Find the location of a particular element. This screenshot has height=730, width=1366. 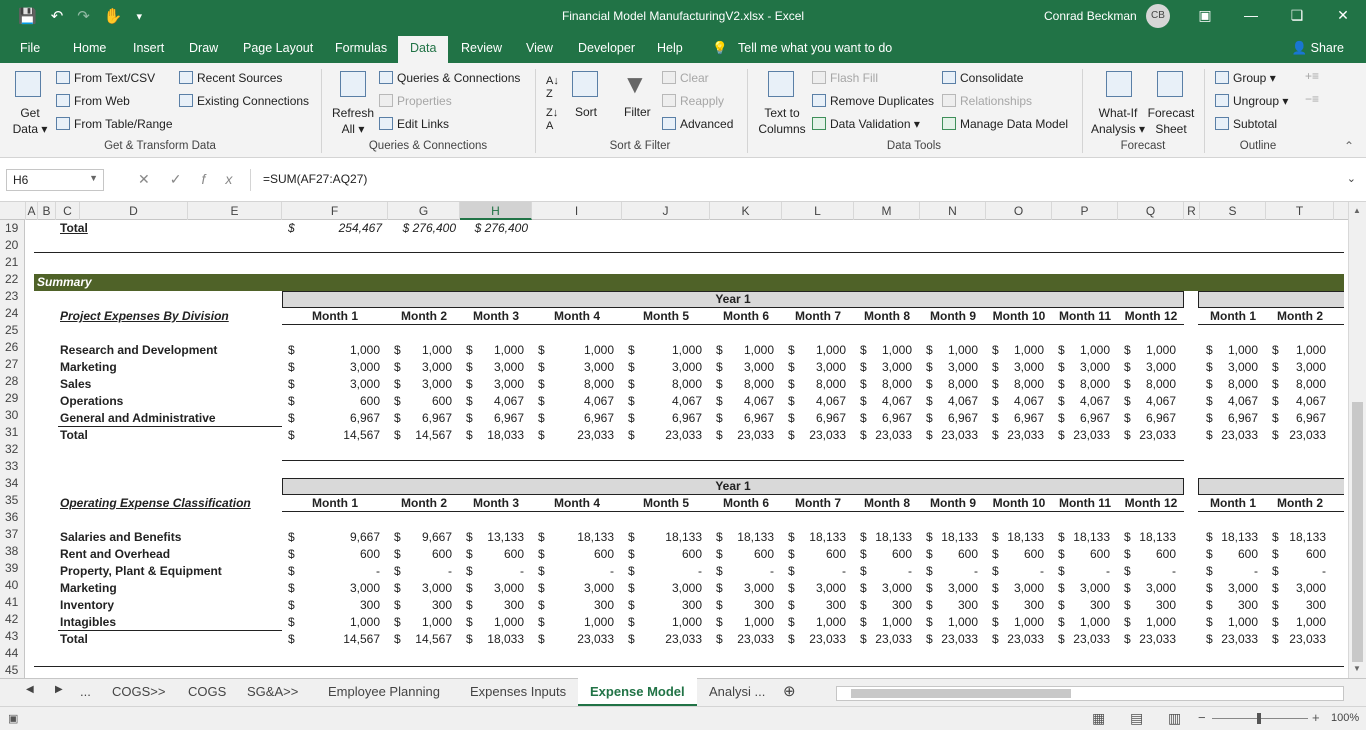

group-button: Group ▾ is located at coordinates (1245, 78).